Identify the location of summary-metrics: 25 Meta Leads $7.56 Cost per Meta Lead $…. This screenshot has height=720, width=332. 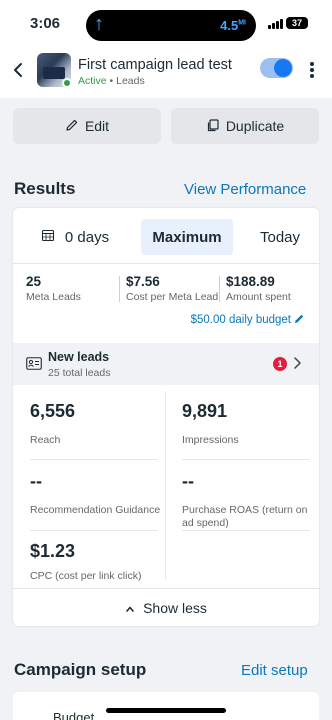
(166, 302).